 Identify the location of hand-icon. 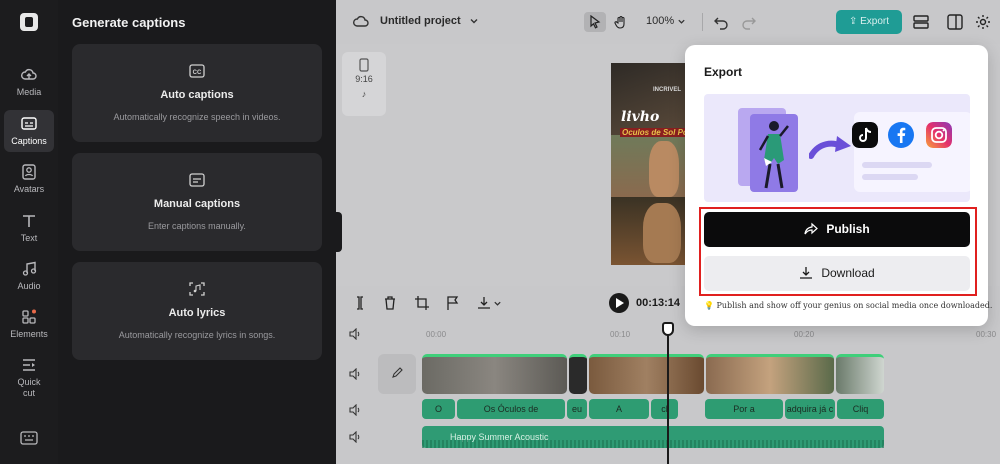
(619, 22).